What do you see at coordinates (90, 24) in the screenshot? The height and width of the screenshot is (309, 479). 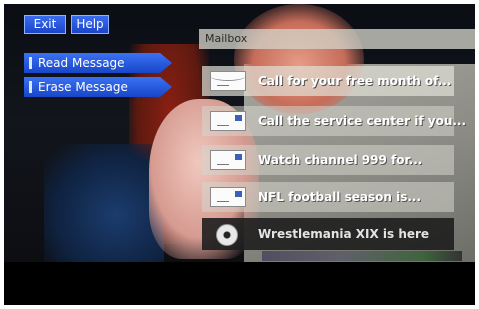 I see `help-button: Help` at bounding box center [90, 24].